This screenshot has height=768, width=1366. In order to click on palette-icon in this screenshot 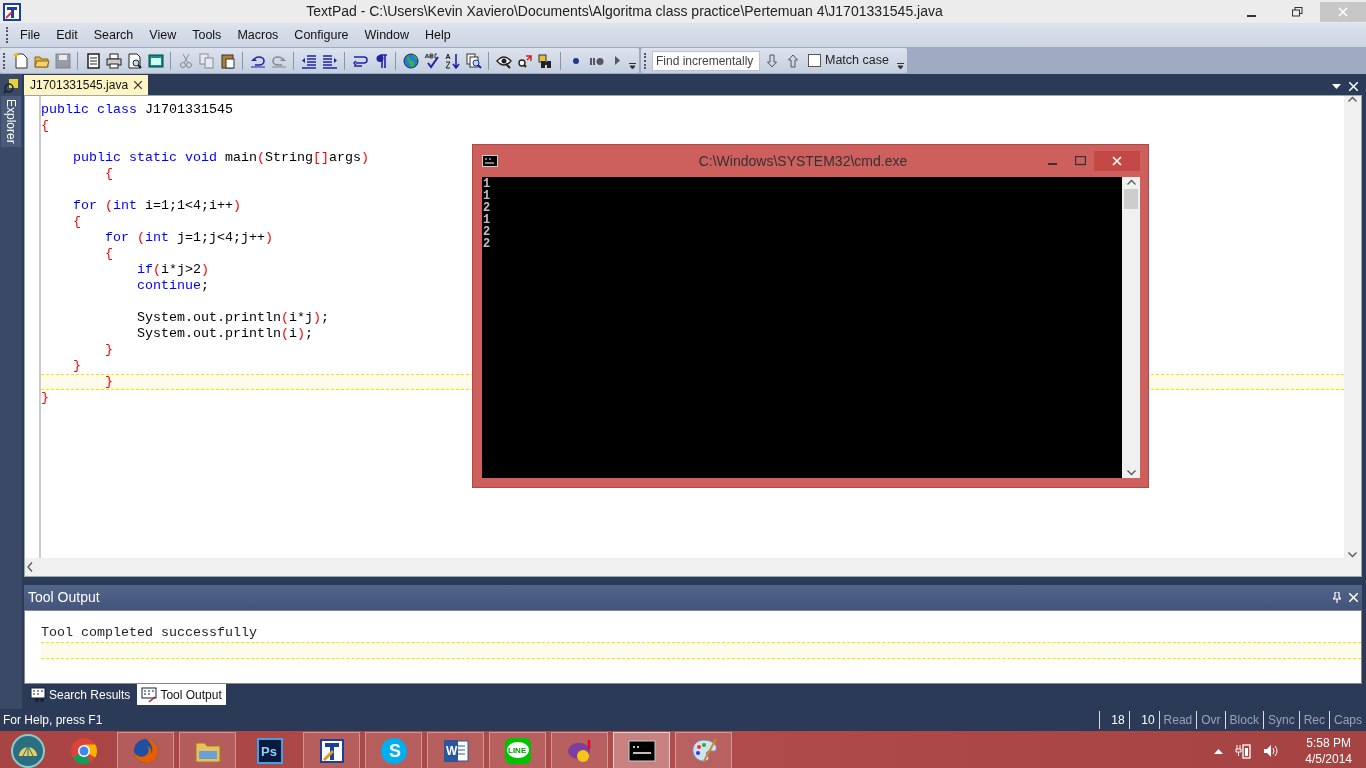, I will do `click(703, 750)`.